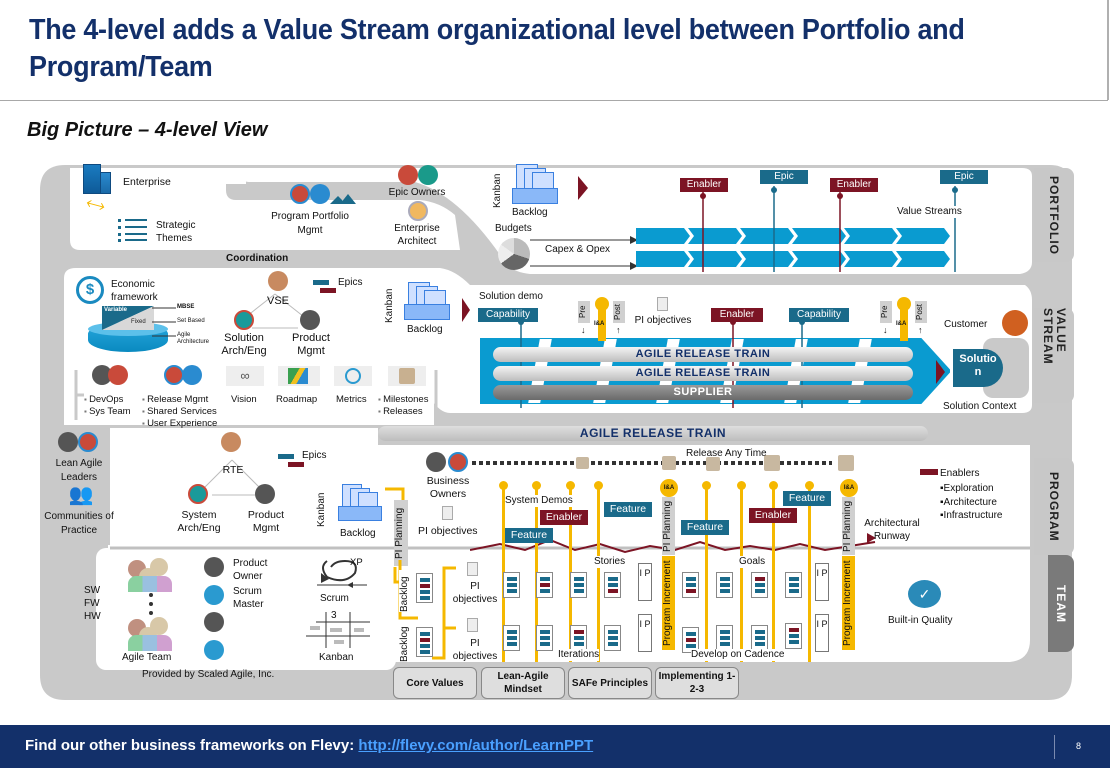  Describe the element at coordinates (1054, 355) in the screenshot. I see `tab-value-stream: VALUE STREAM` at that location.